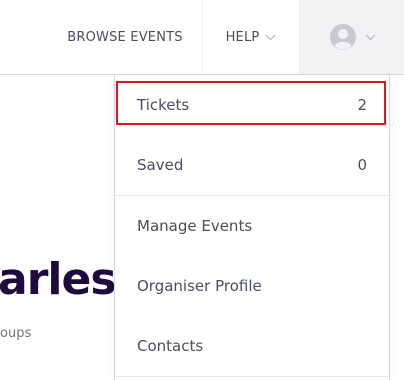 This screenshot has width=404, height=380. Describe the element at coordinates (199, 286) in the screenshot. I see `menu-item-label: Organiser Profile` at that location.